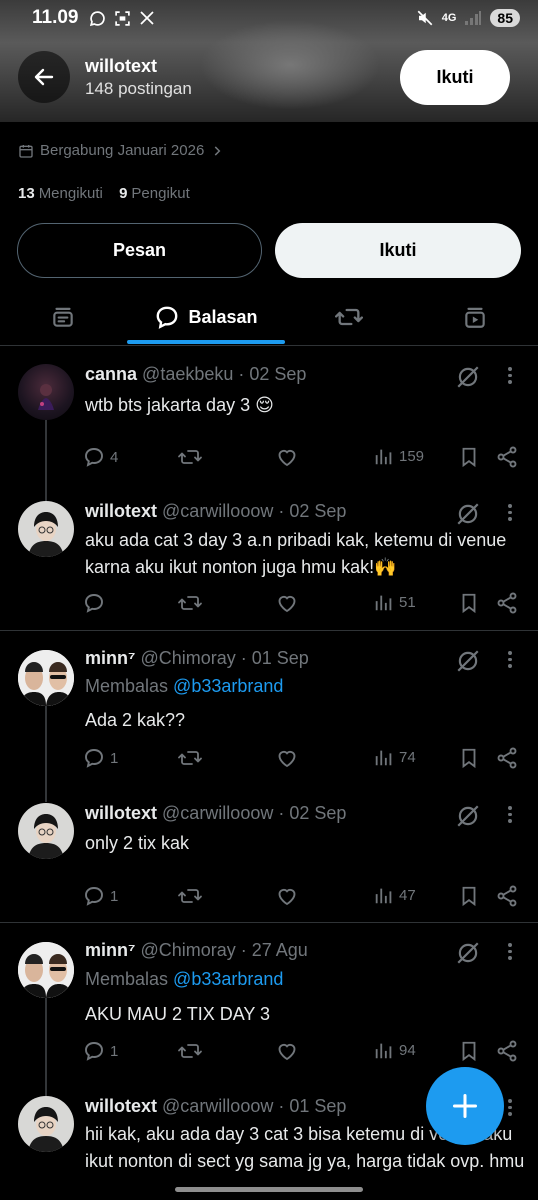 This screenshot has width=538, height=1200. Describe the element at coordinates (269, 922) in the screenshot. I see `thread-divider` at that location.